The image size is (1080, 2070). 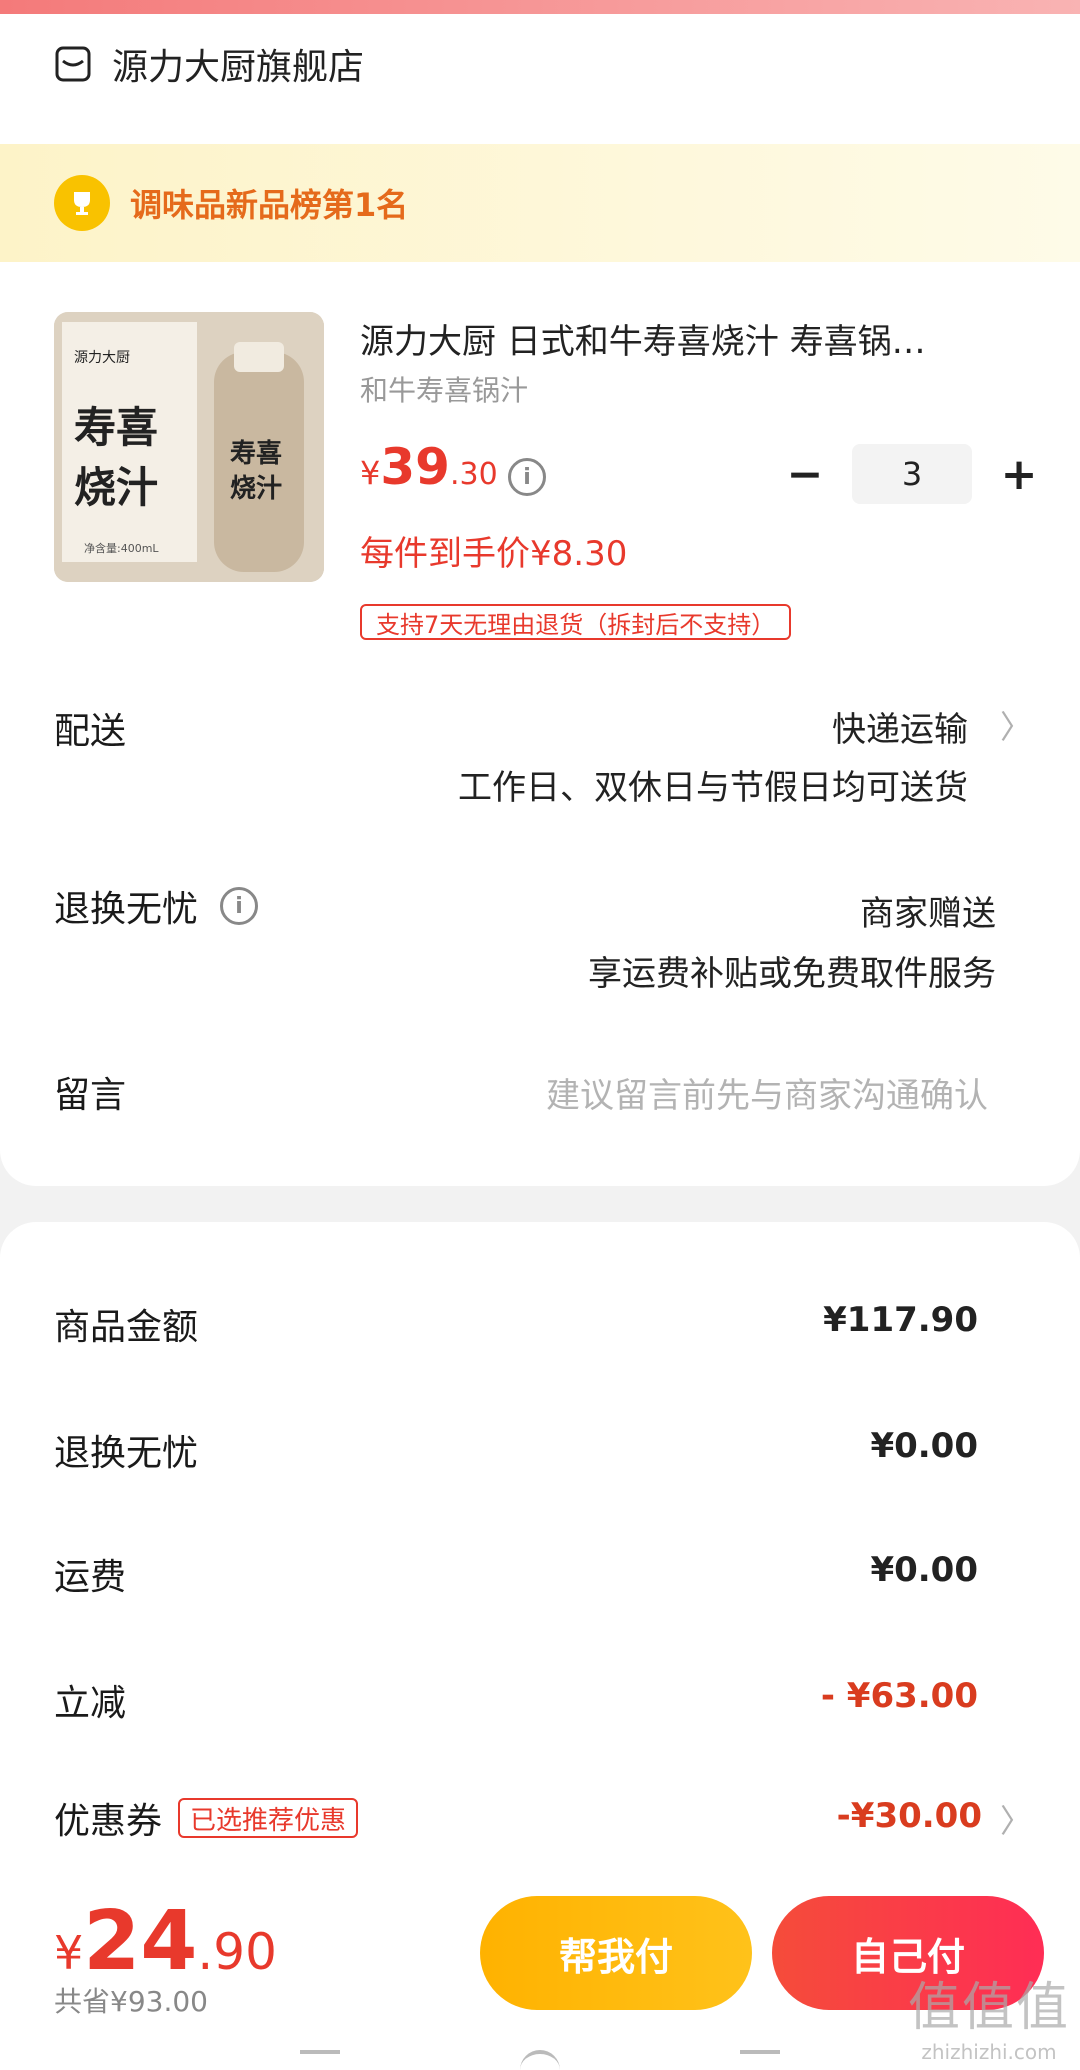 I want to click on discount-label: 立减, so click(x=90, y=1703).